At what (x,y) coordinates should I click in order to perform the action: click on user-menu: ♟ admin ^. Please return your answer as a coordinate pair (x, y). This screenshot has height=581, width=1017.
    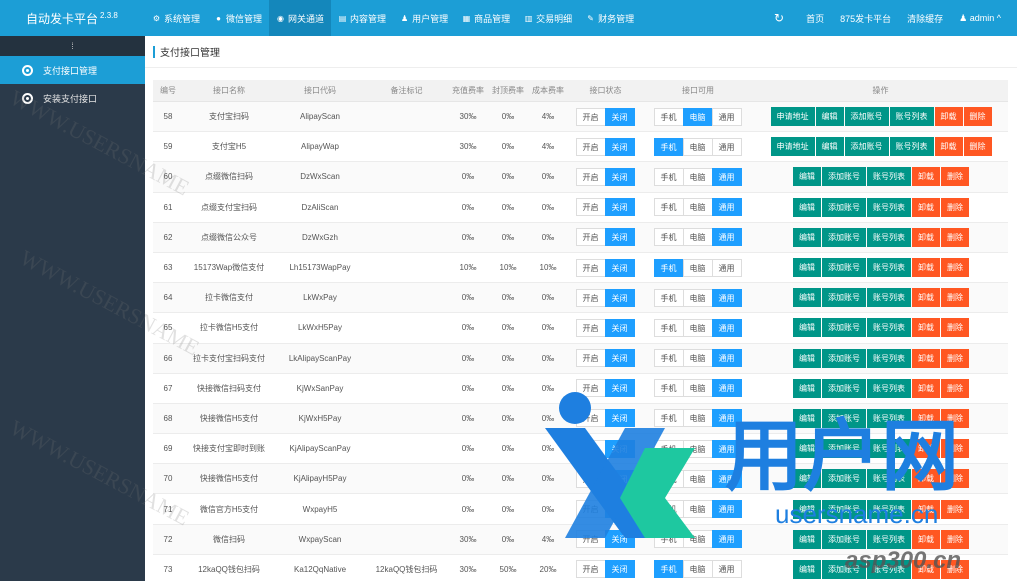
    Looking at the image, I should click on (980, 18).